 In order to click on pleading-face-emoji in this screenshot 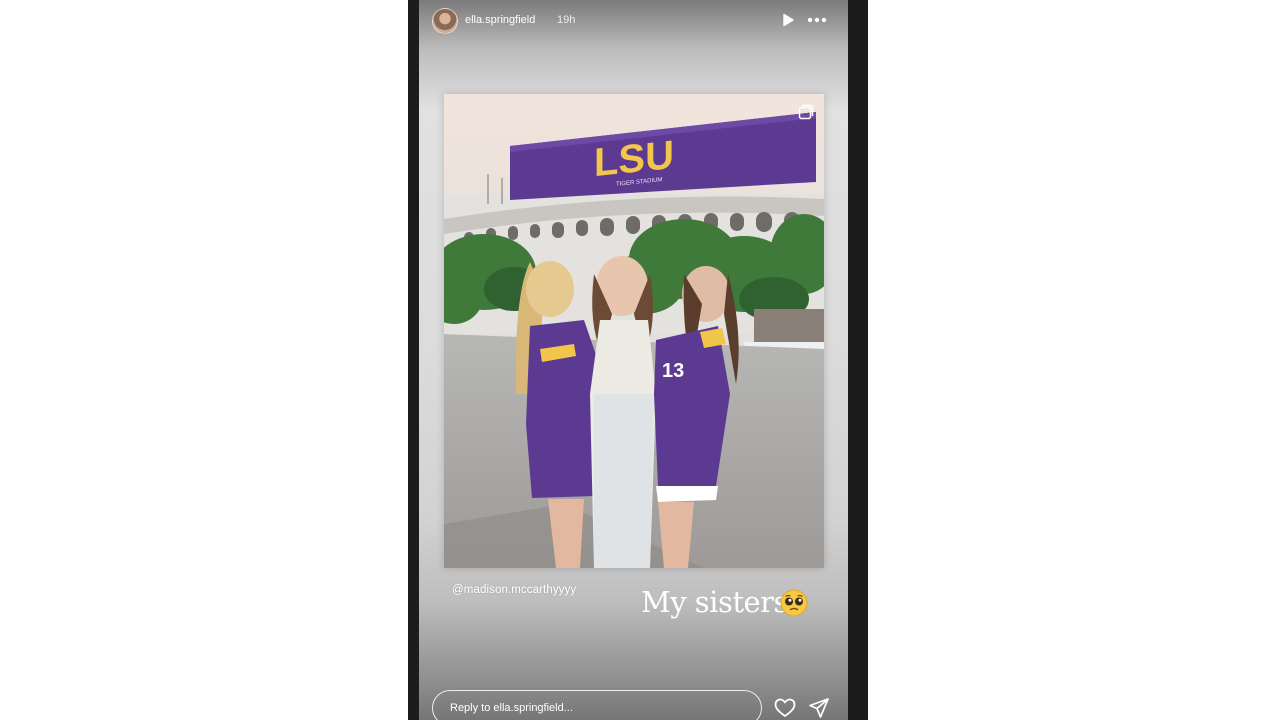, I will do `click(794, 603)`.